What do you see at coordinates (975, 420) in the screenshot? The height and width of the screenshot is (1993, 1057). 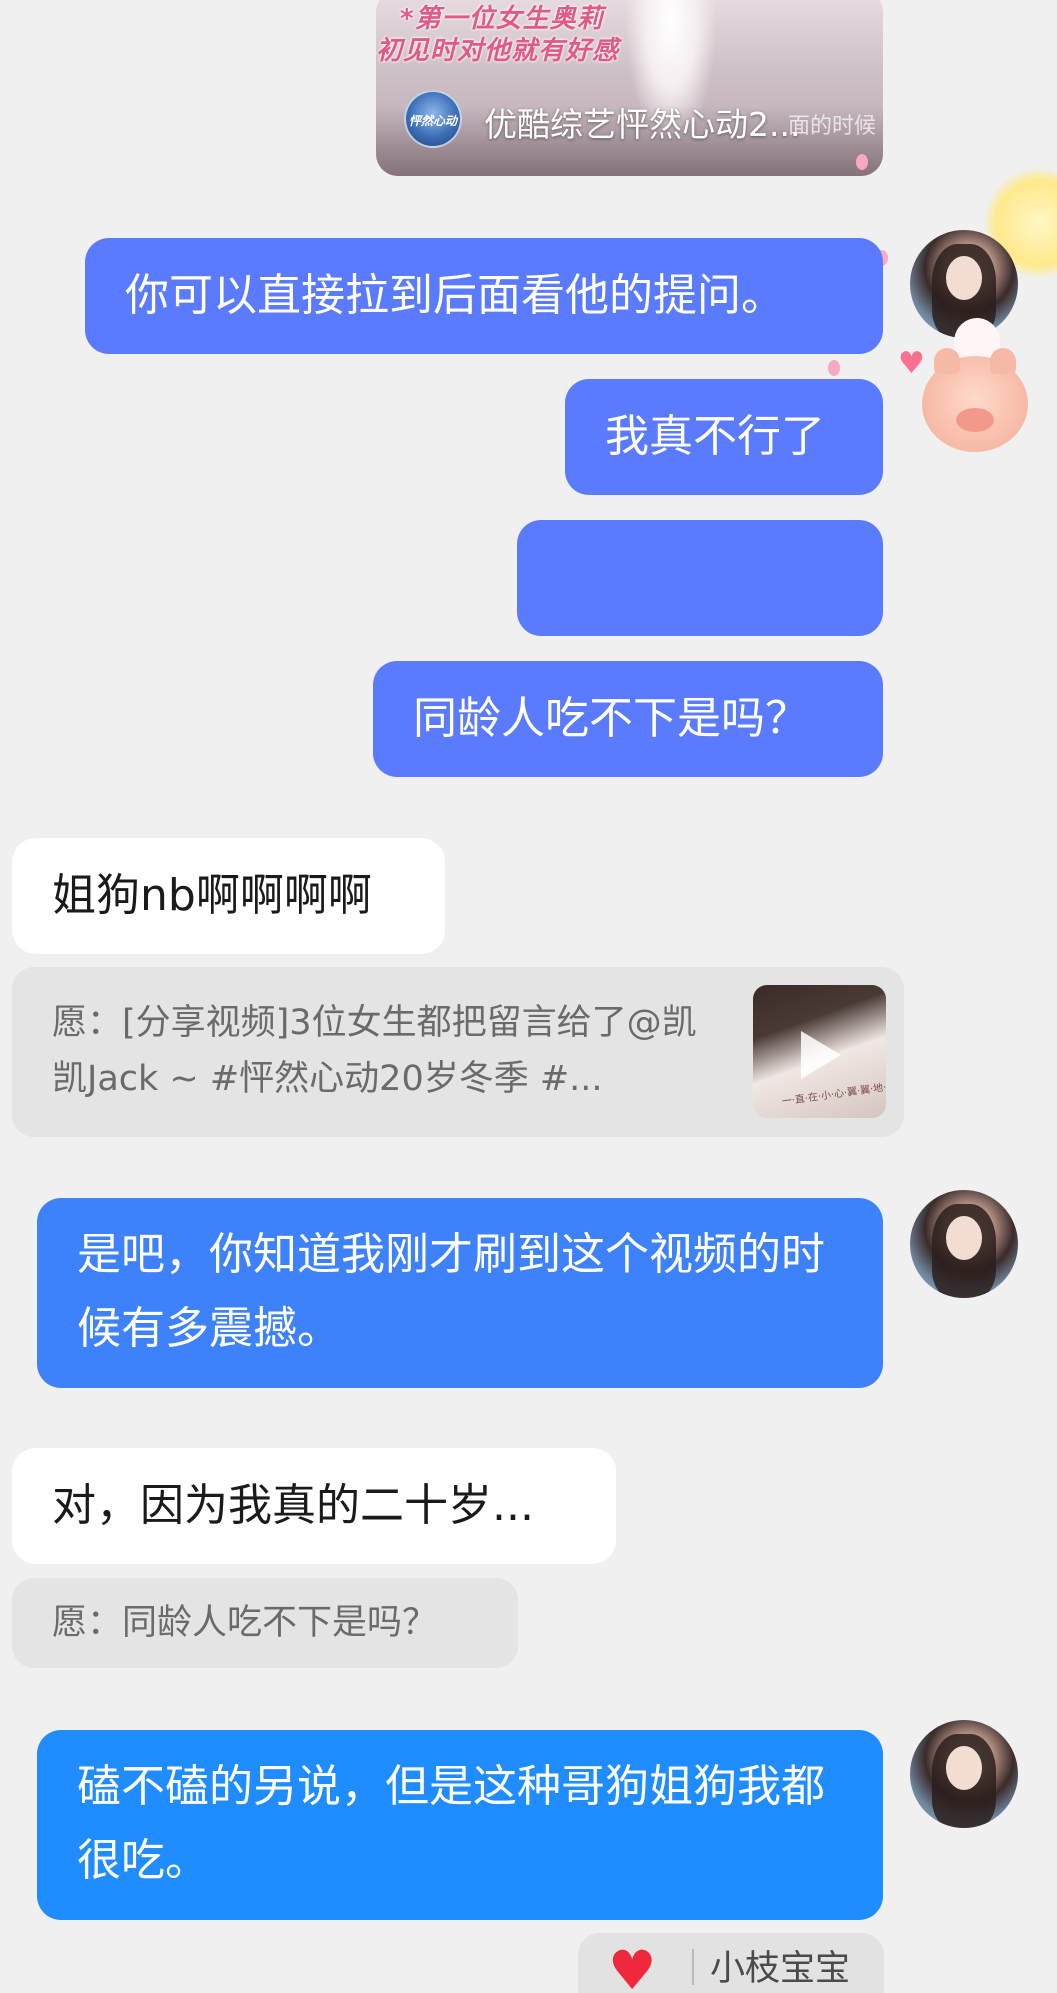 I see `pig-snout` at bounding box center [975, 420].